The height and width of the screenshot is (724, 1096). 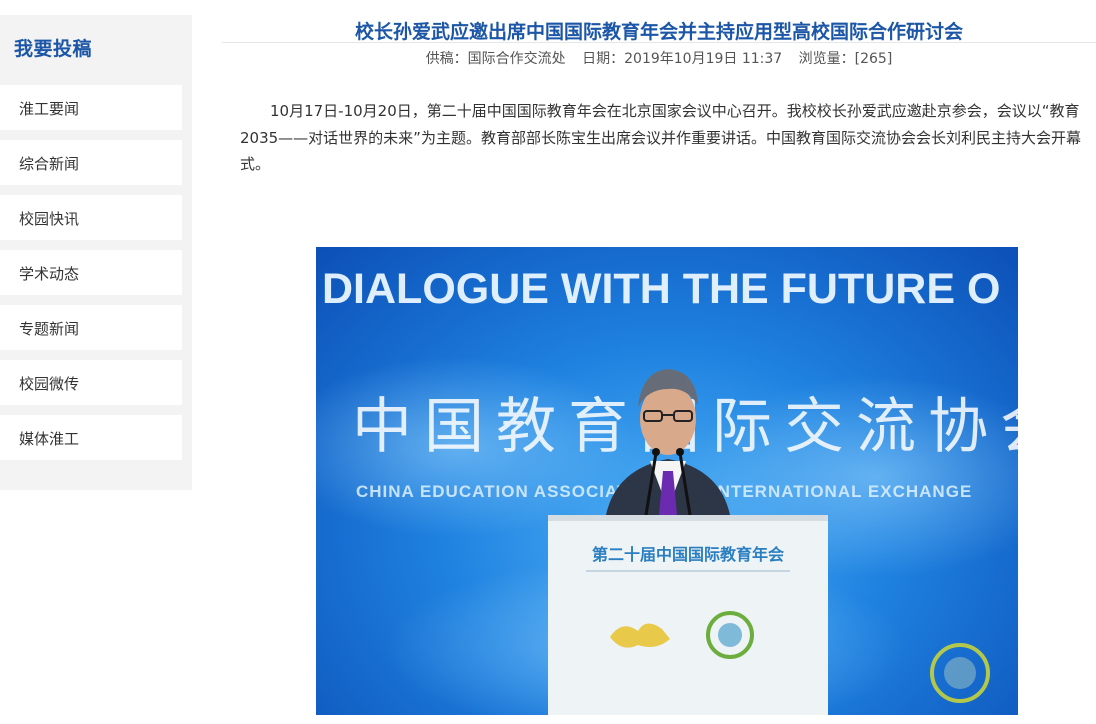 What do you see at coordinates (658, 32) in the screenshot?
I see `article-title: 校长孙爱武应邀出席中国国际教育年会并主持应用型高校国际合作研讨会` at bounding box center [658, 32].